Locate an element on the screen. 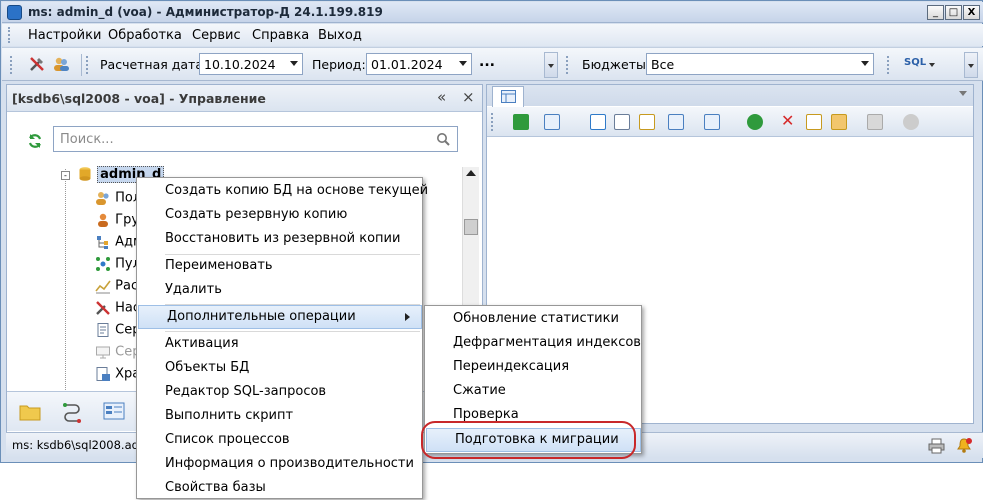  menu-item-activation: Активация is located at coordinates (279, 344).